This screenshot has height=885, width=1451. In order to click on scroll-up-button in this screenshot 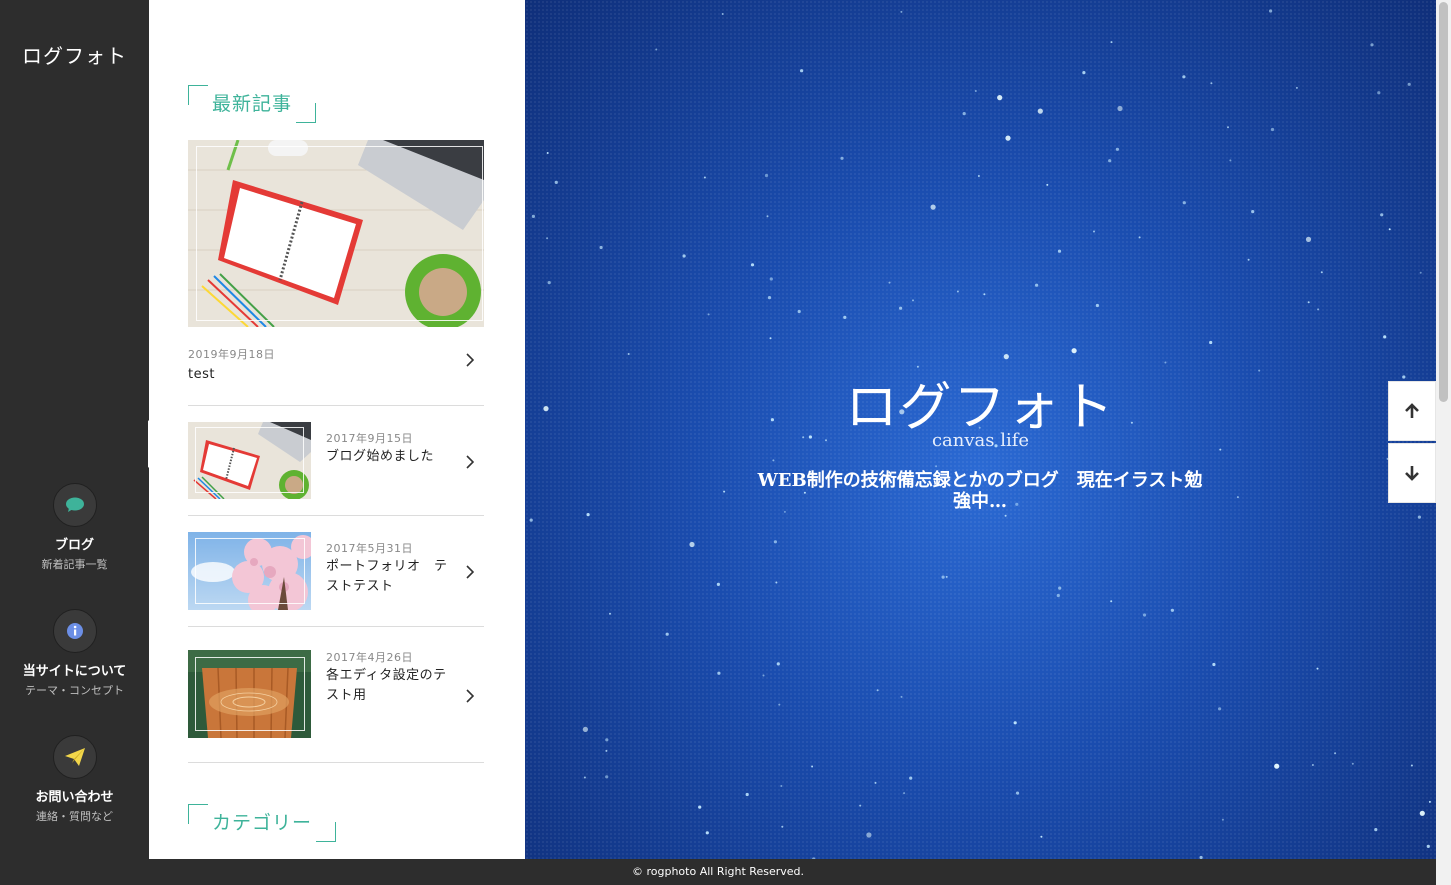, I will do `click(1412, 411)`.